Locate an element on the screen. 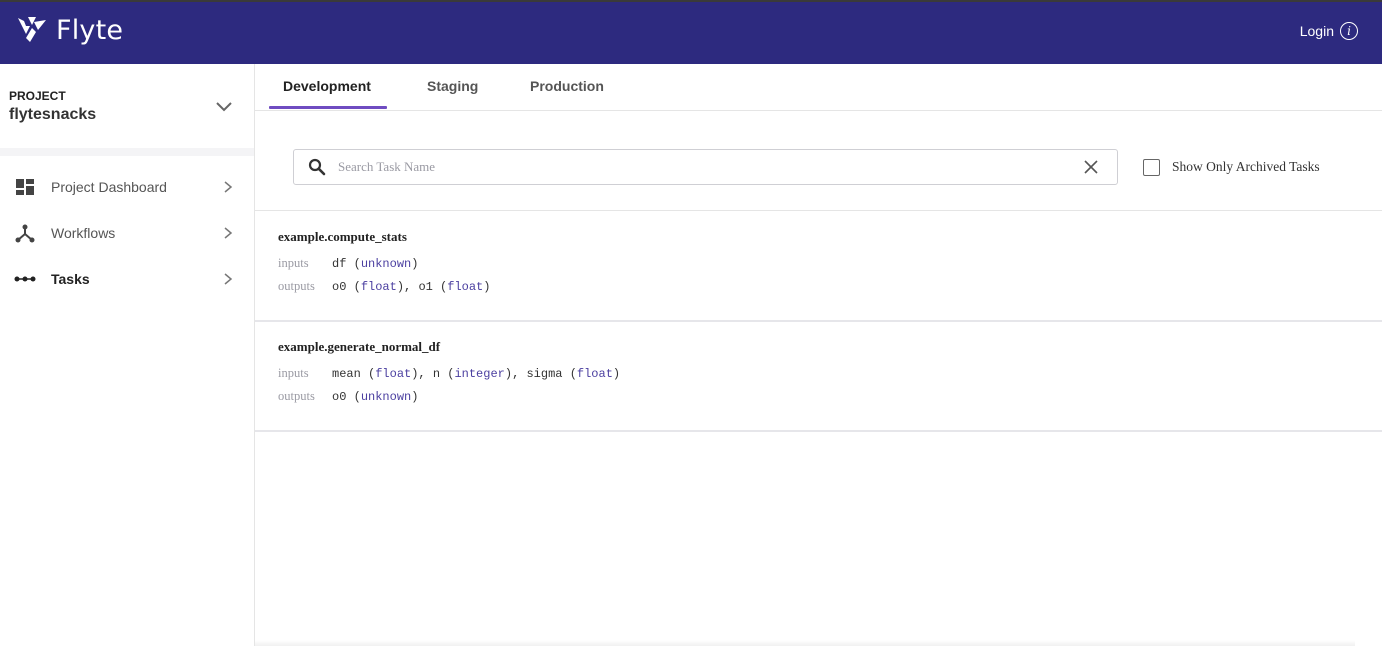  bottom-scroll-shadow is located at coordinates (805, 643).